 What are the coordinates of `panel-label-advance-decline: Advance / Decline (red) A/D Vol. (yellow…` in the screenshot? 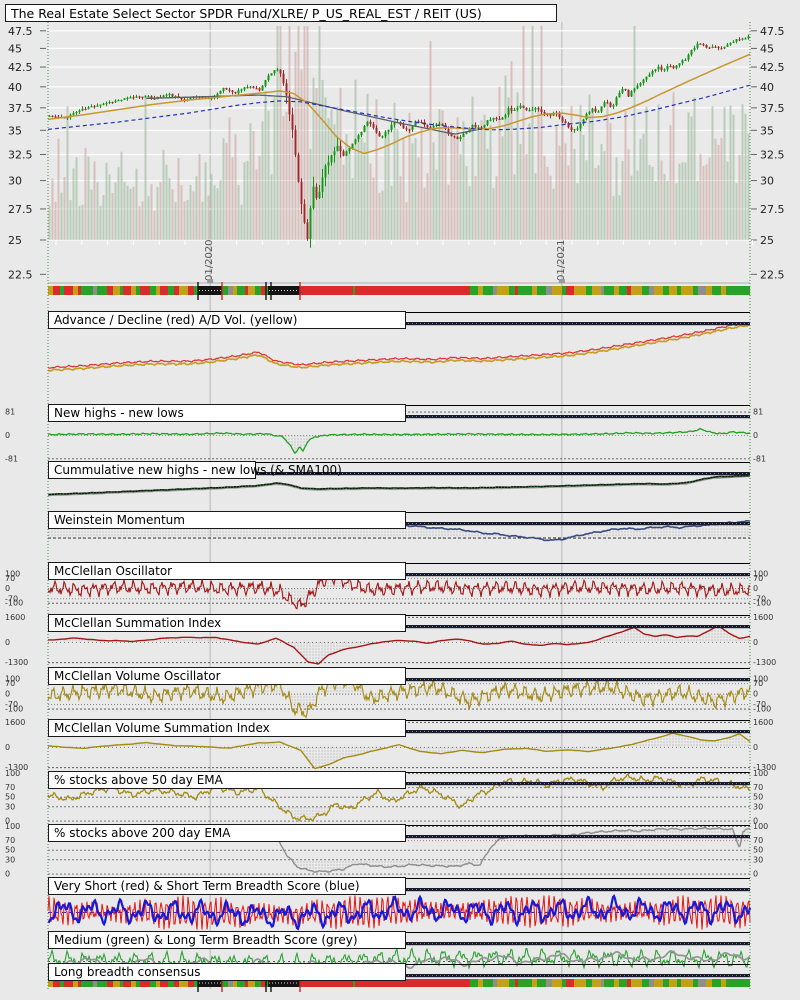 It's located at (227, 320).